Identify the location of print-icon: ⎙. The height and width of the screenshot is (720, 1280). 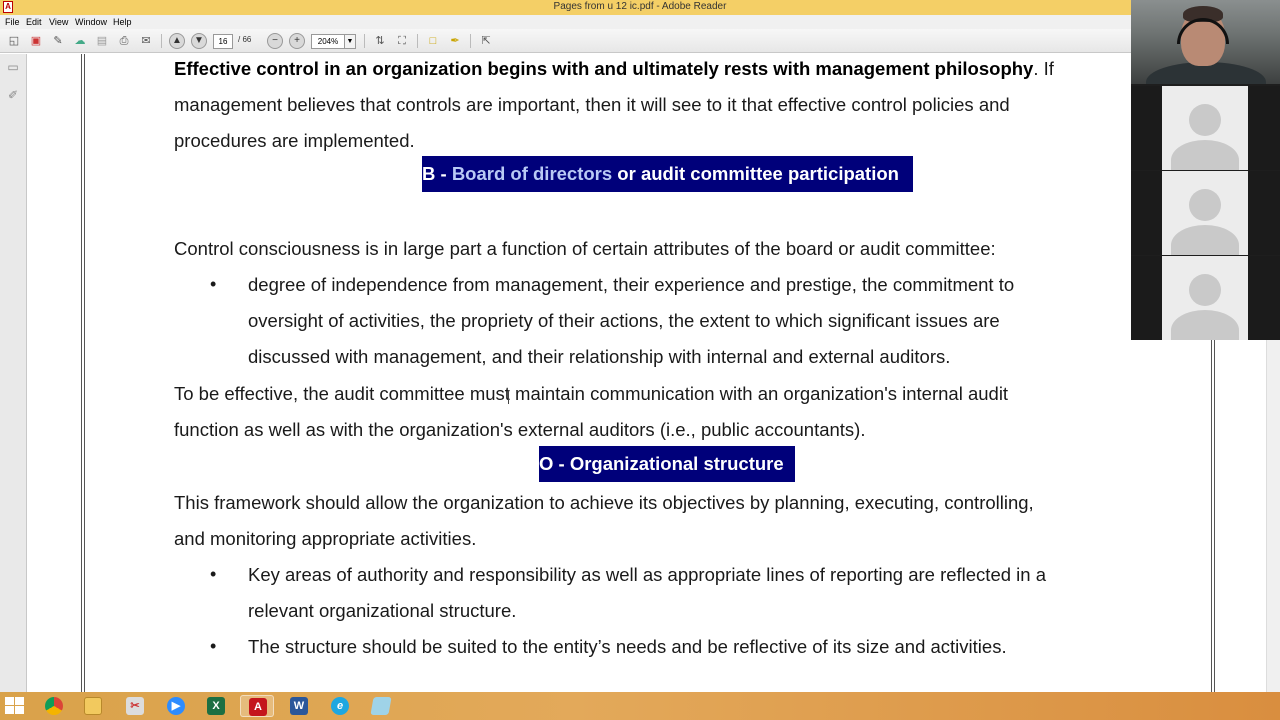
(124, 41).